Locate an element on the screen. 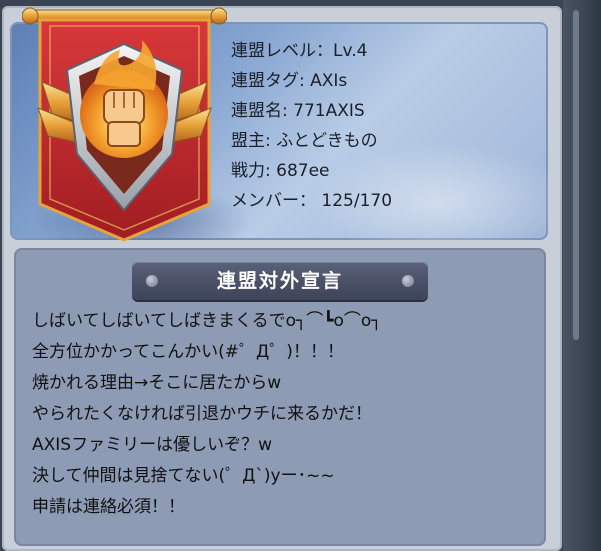 Image resolution: width=601 pixels, height=551 pixels. alliance-name: 連盟名: 771AXIS is located at coordinates (298, 111).